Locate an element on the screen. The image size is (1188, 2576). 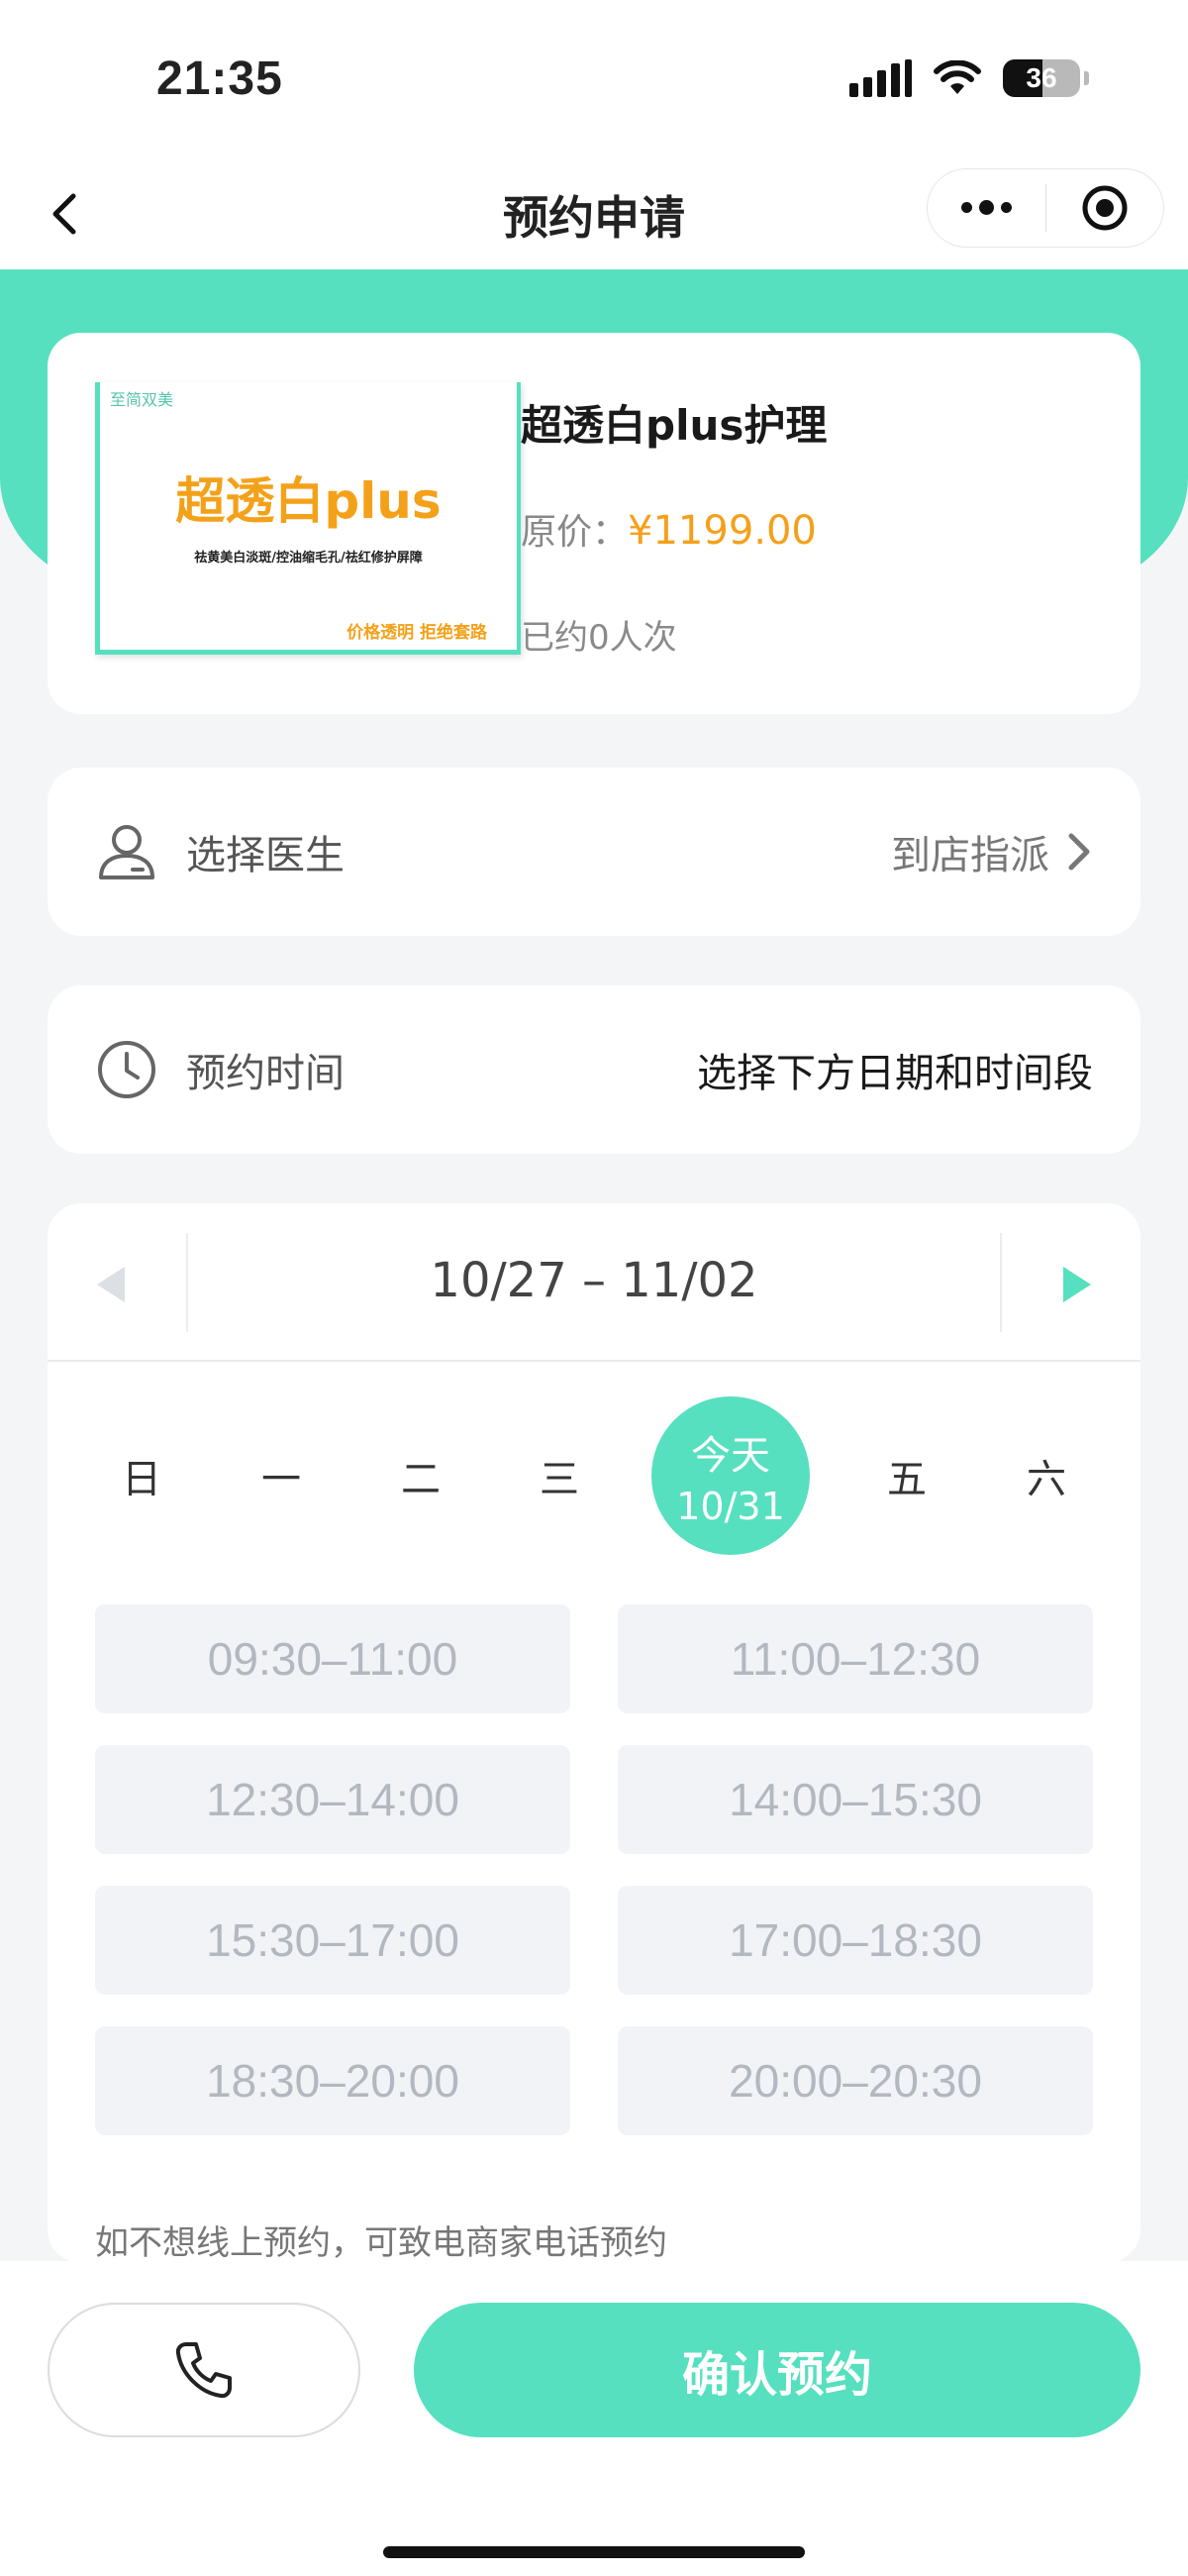
status-time: 21:35 is located at coordinates (220, 78).